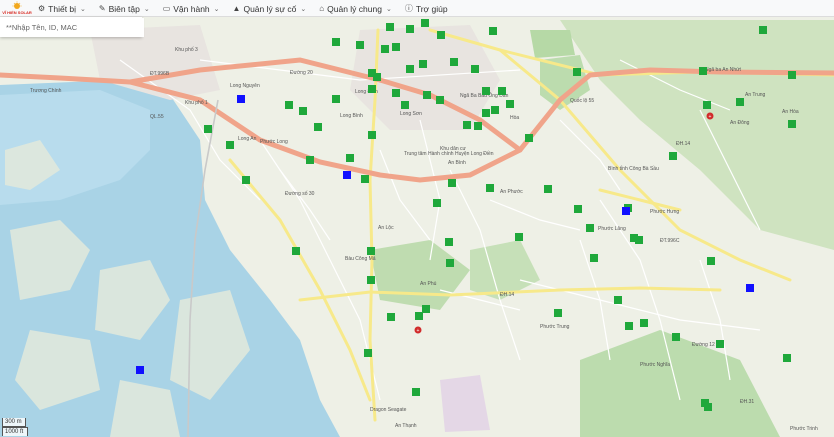 This screenshot has height=437, width=834. Describe the element at coordinates (274, 142) in the screenshot. I see `map-place-label: Phước Long` at that location.